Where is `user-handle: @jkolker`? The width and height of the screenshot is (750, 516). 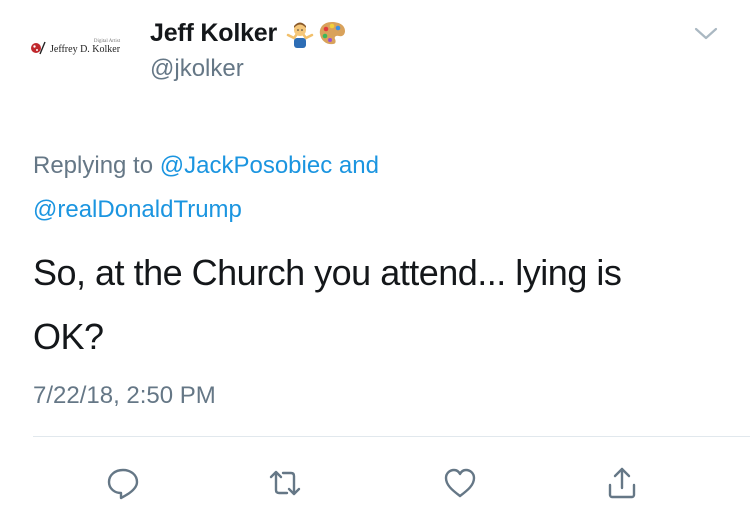 user-handle: @jkolker is located at coordinates (197, 69).